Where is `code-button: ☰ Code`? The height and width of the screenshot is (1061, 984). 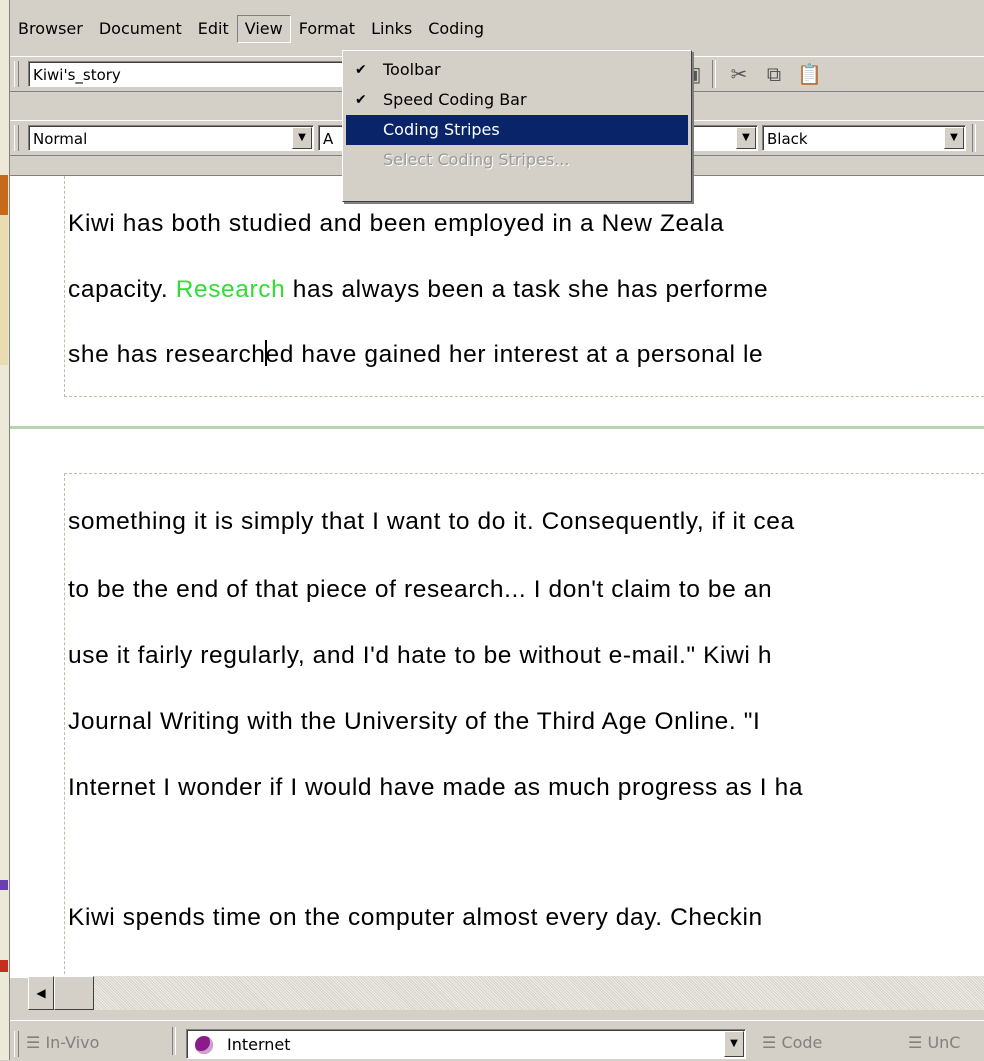
code-button: ☰ Code is located at coordinates (792, 1042).